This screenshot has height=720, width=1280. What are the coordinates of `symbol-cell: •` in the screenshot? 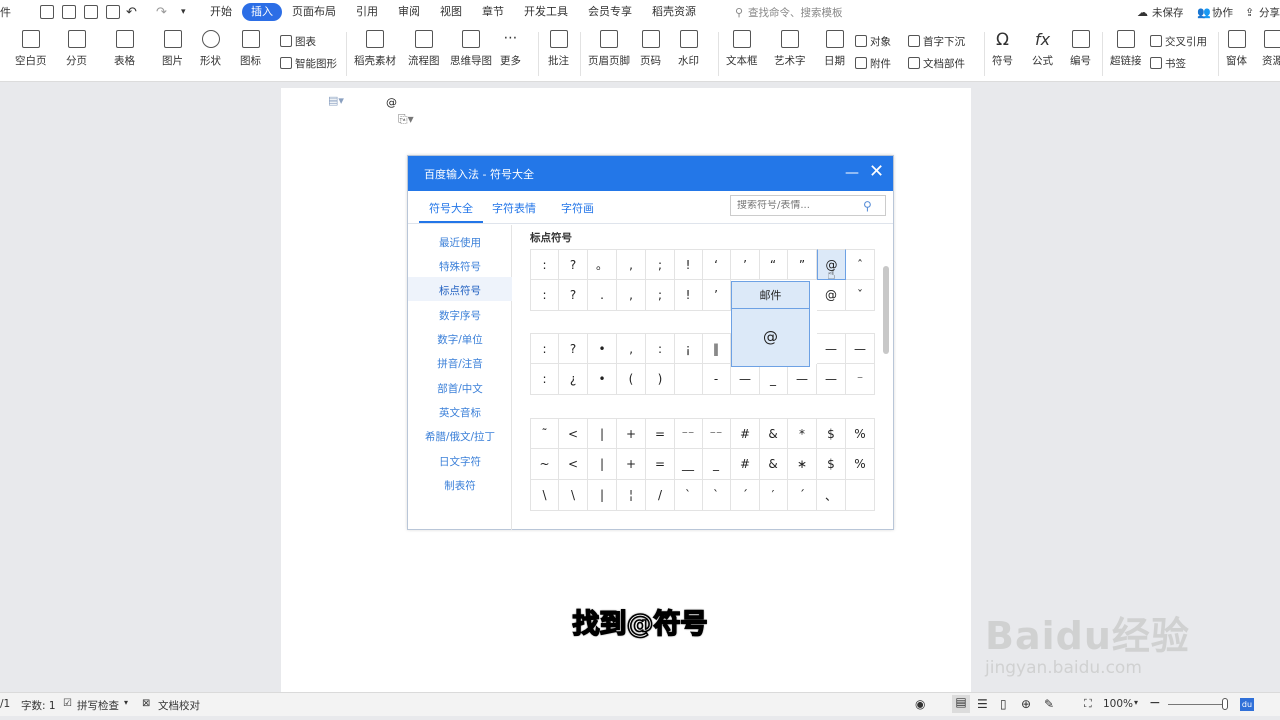 It's located at (602, 379).